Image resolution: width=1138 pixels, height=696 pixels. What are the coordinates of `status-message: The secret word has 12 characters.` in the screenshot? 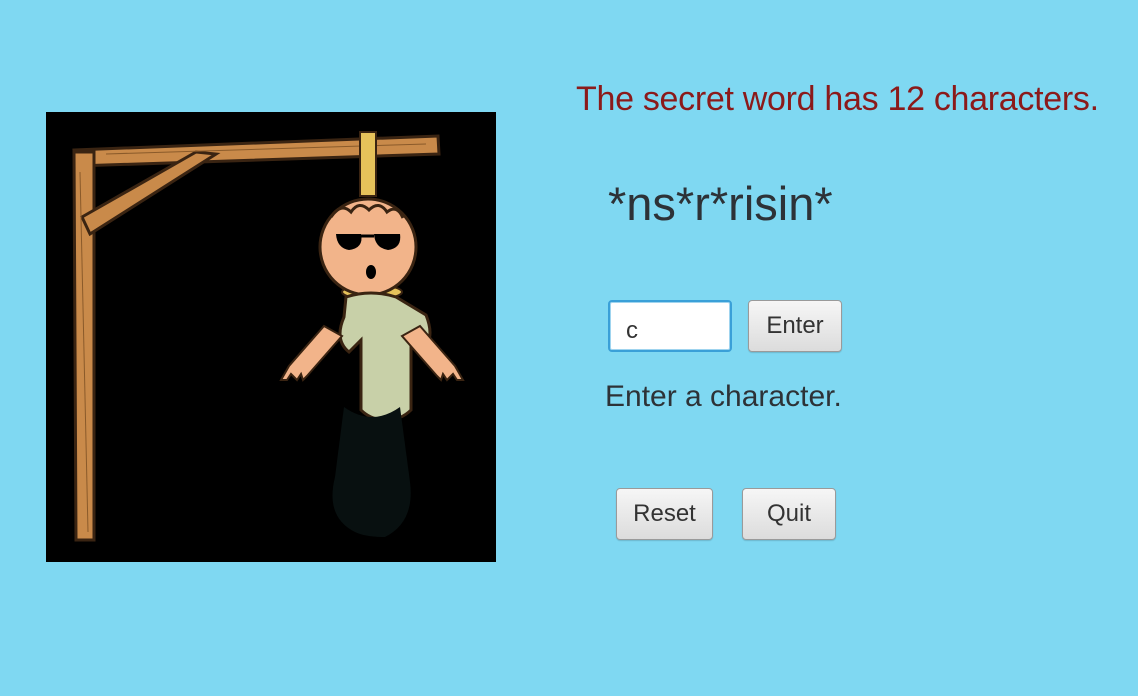 It's located at (837, 99).